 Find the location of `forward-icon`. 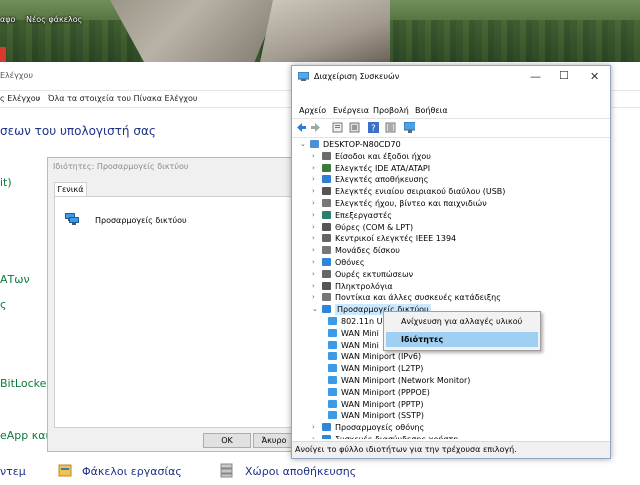

forward-icon is located at coordinates (315, 127).